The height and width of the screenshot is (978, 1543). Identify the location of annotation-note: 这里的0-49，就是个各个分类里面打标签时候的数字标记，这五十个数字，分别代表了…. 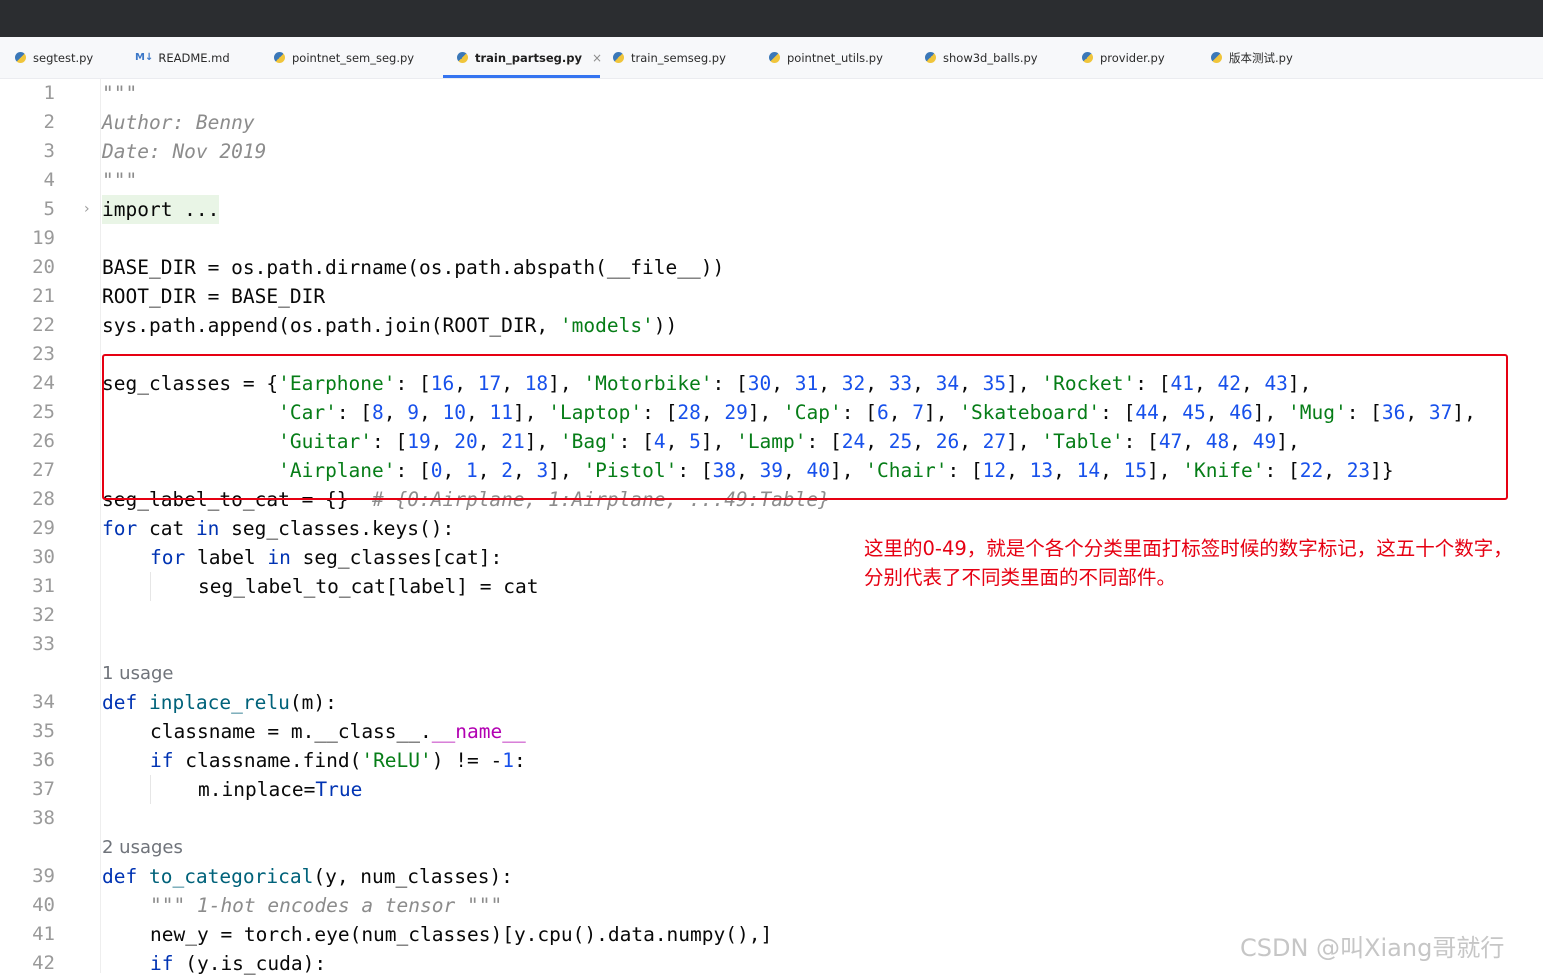
(1188, 563).